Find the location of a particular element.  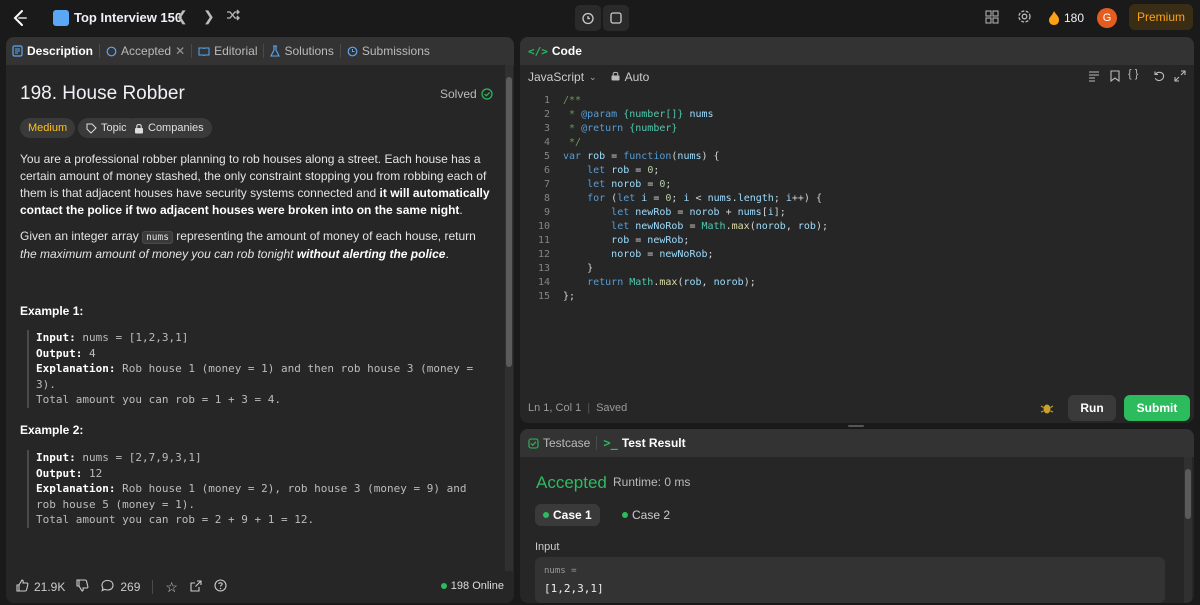

streak-counter: 180 is located at coordinates (1074, 18).